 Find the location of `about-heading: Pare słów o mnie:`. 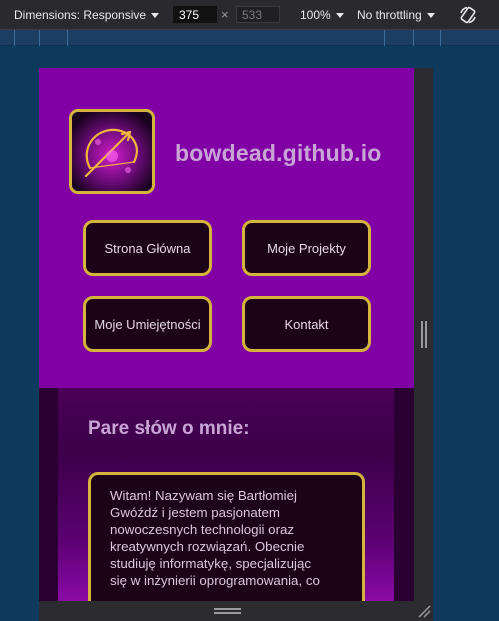

about-heading: Pare słów o mnie: is located at coordinates (169, 428).